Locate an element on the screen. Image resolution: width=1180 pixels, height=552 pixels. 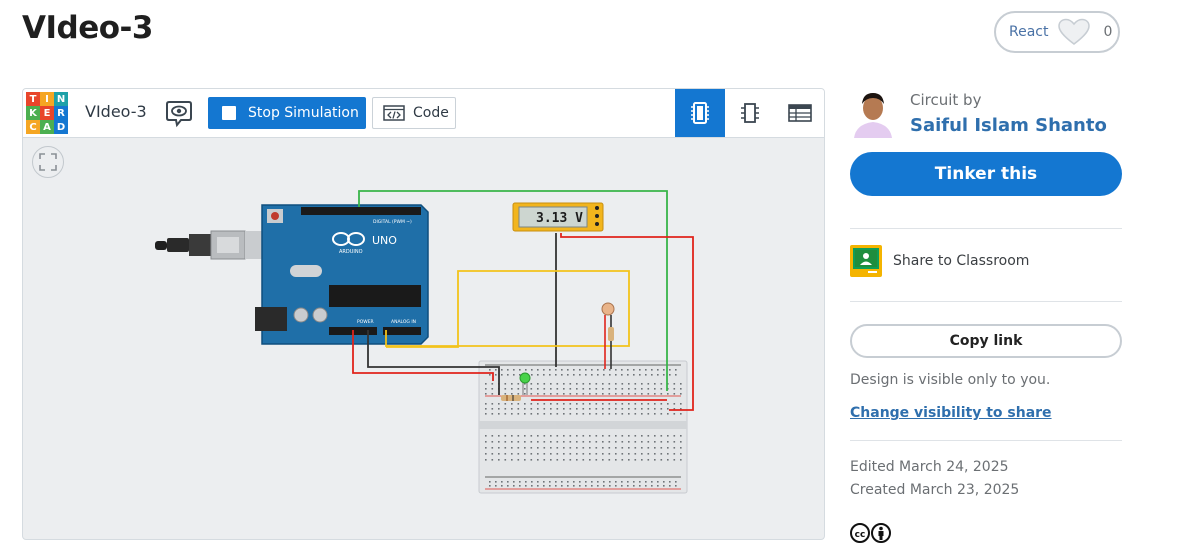
multimeter-reading: 3.13 V is located at coordinates (559, 218).